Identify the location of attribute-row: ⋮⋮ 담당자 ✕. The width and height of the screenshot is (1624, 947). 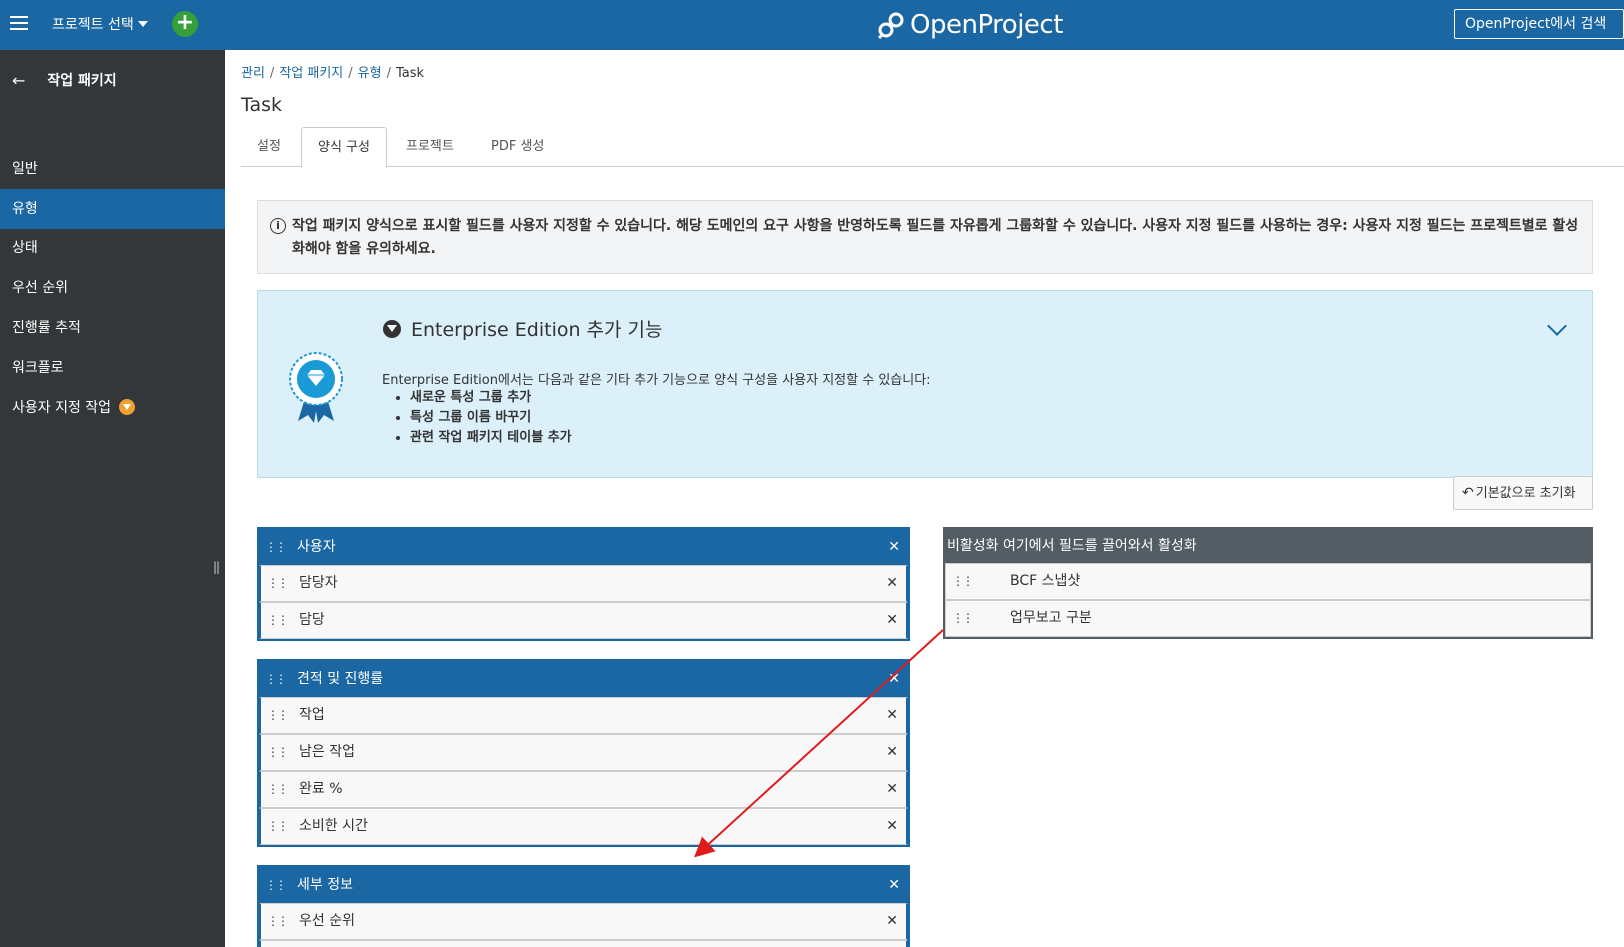
(583, 583).